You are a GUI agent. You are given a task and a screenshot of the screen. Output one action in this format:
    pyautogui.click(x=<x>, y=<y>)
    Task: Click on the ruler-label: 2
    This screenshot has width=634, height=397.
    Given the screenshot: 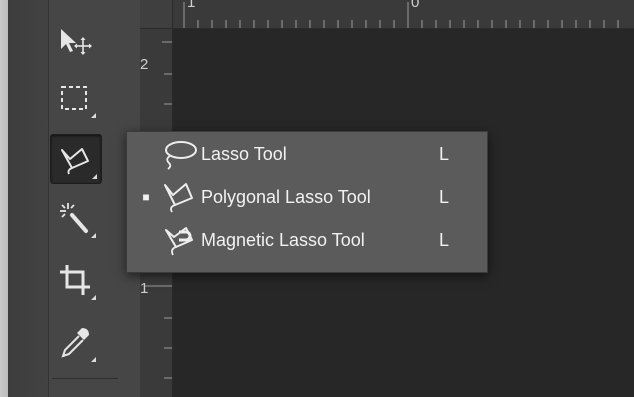 What is the action you would take?
    pyautogui.click(x=144, y=64)
    